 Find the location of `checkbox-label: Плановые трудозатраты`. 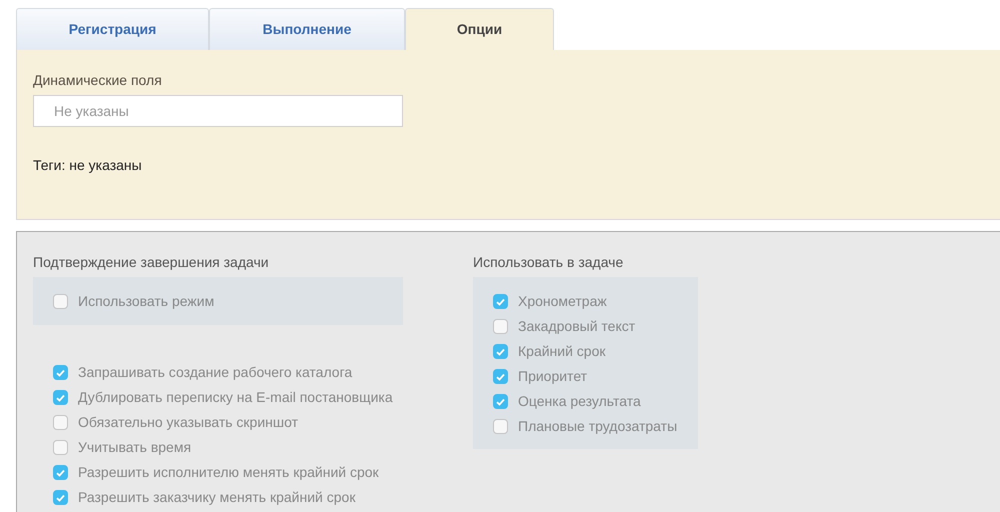

checkbox-label: Плановые трудозатраты is located at coordinates (598, 426).